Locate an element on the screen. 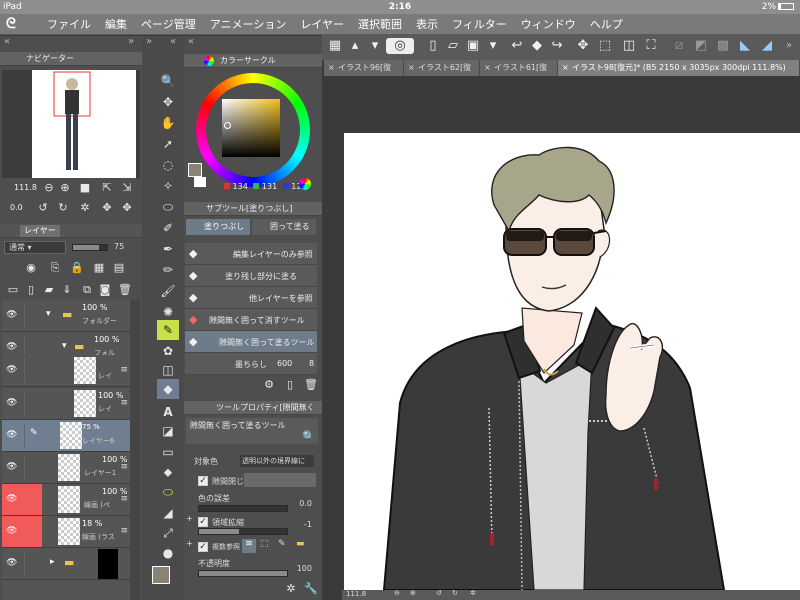 This screenshot has height=600, width=800. flip-v-icon: ⇲ is located at coordinates (127, 188).